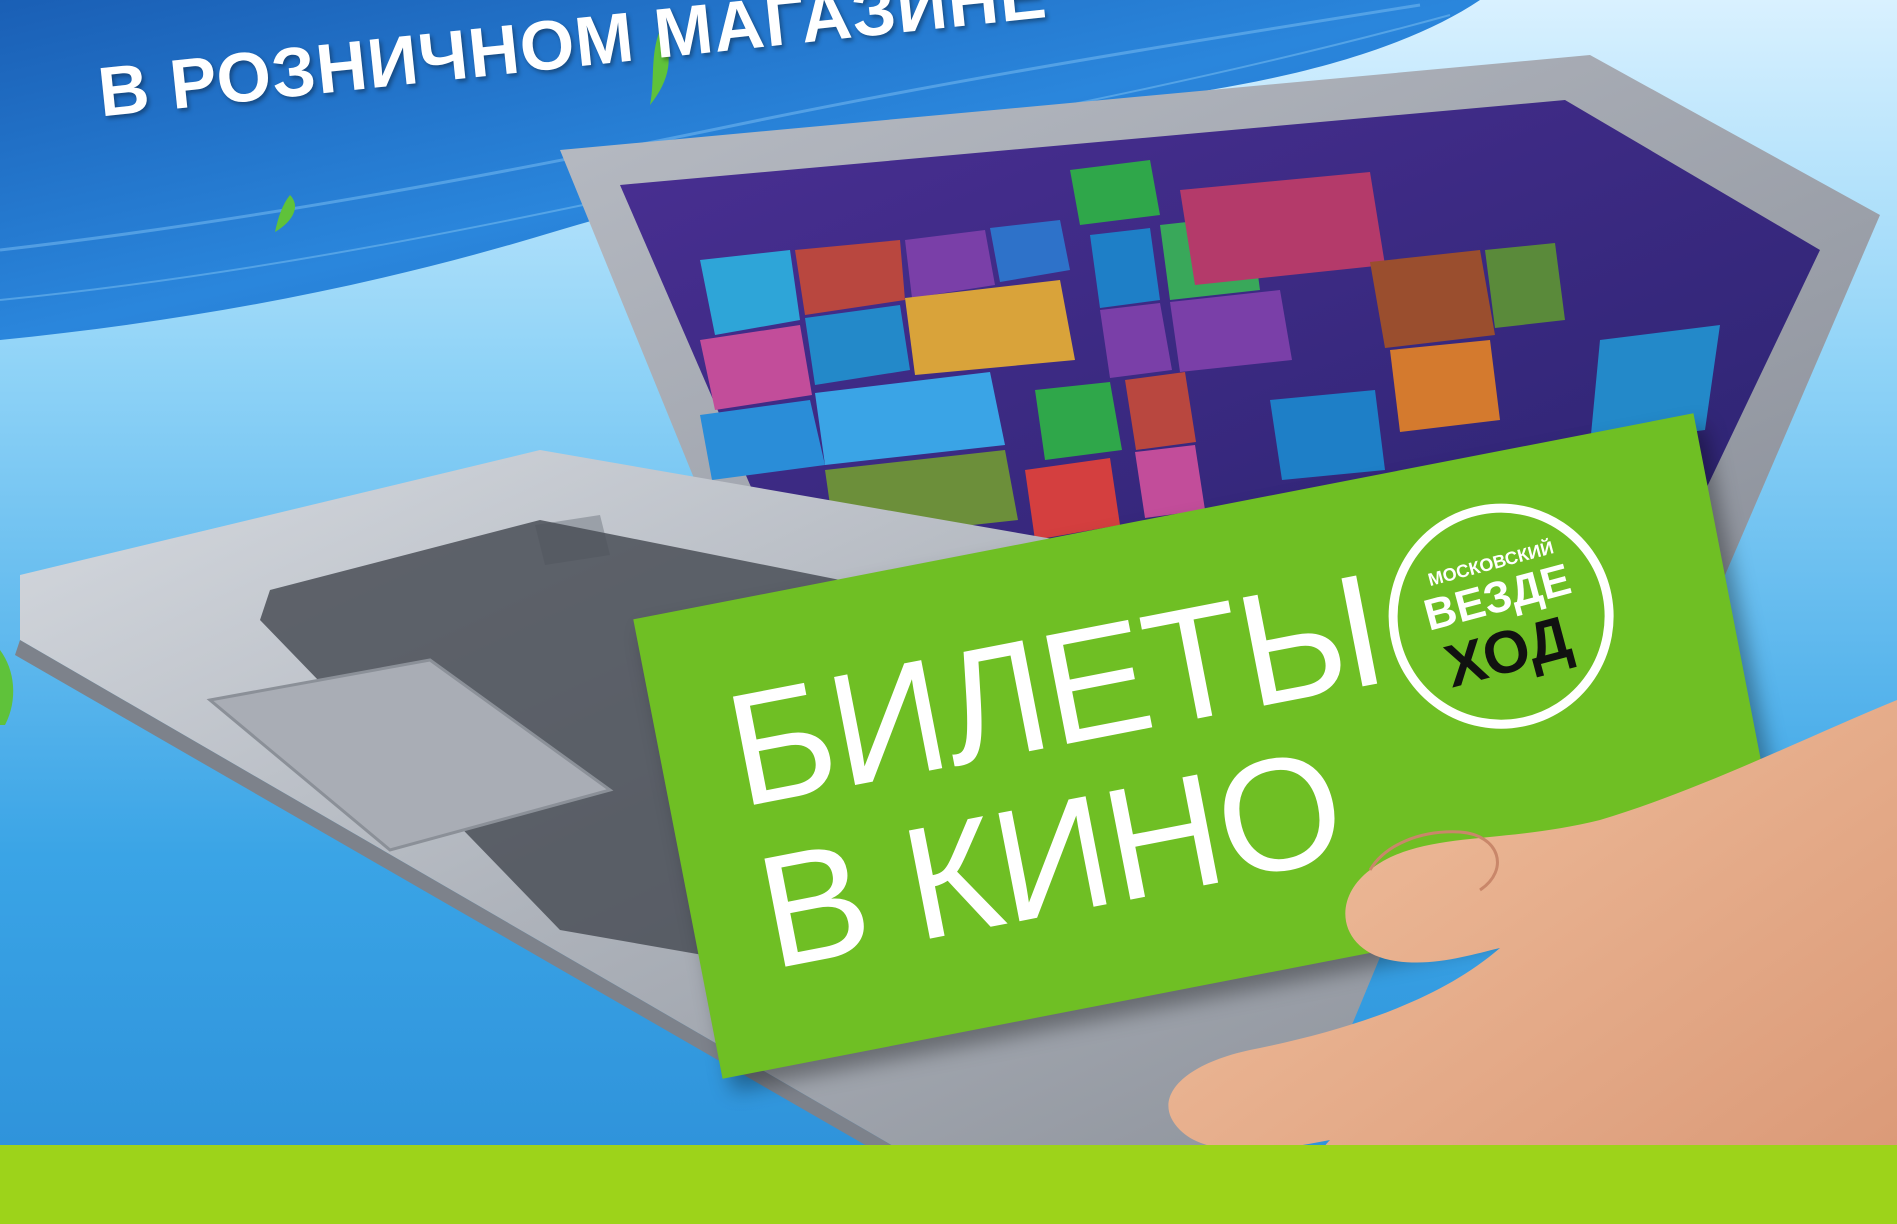  What do you see at coordinates (948, 1184) in the screenshot?
I see `bottom-green-bar` at bounding box center [948, 1184].